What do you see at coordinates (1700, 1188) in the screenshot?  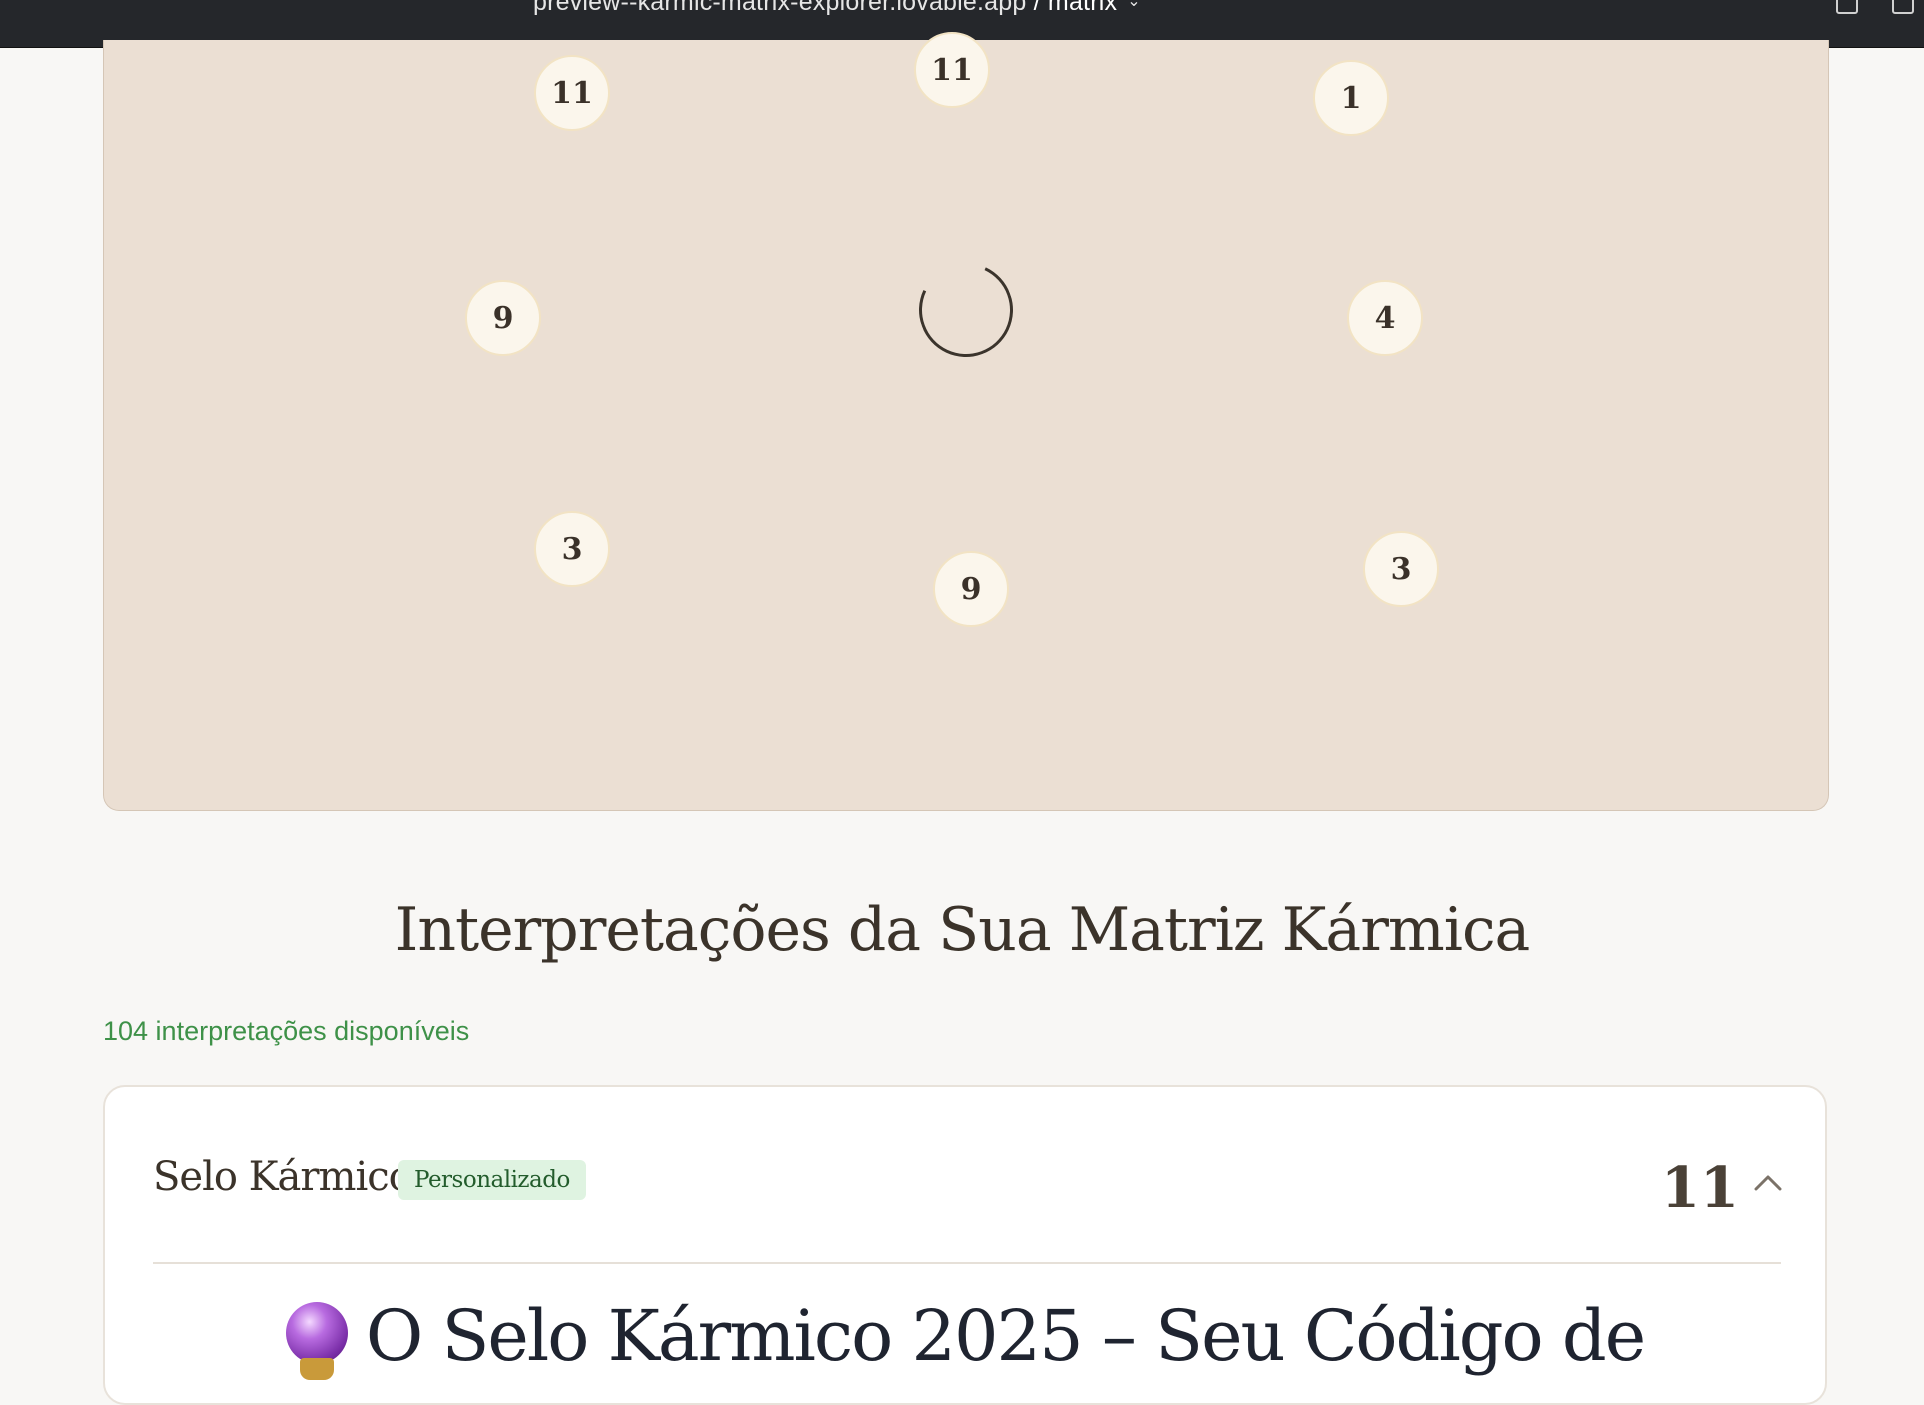 I see `card-number: 11` at bounding box center [1700, 1188].